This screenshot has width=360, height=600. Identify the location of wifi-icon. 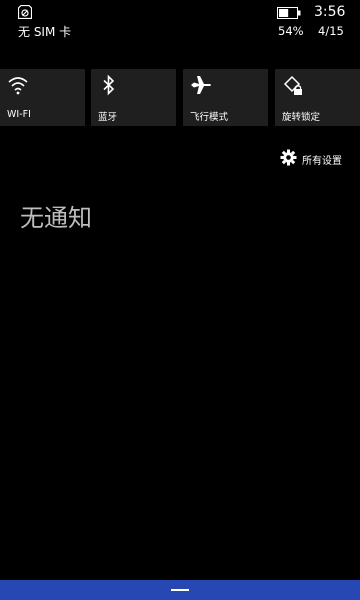
(18, 86).